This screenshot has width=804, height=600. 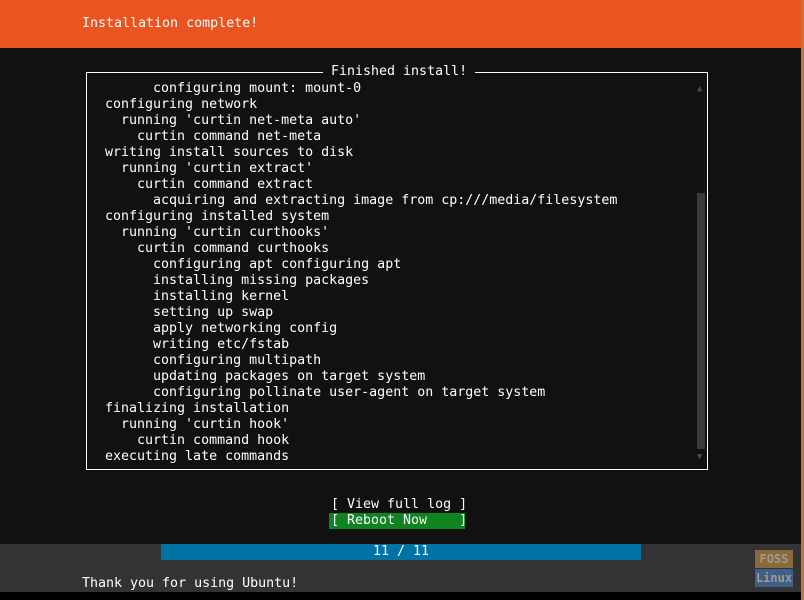 I want to click on watermark-linux: Linux, so click(x=774, y=578).